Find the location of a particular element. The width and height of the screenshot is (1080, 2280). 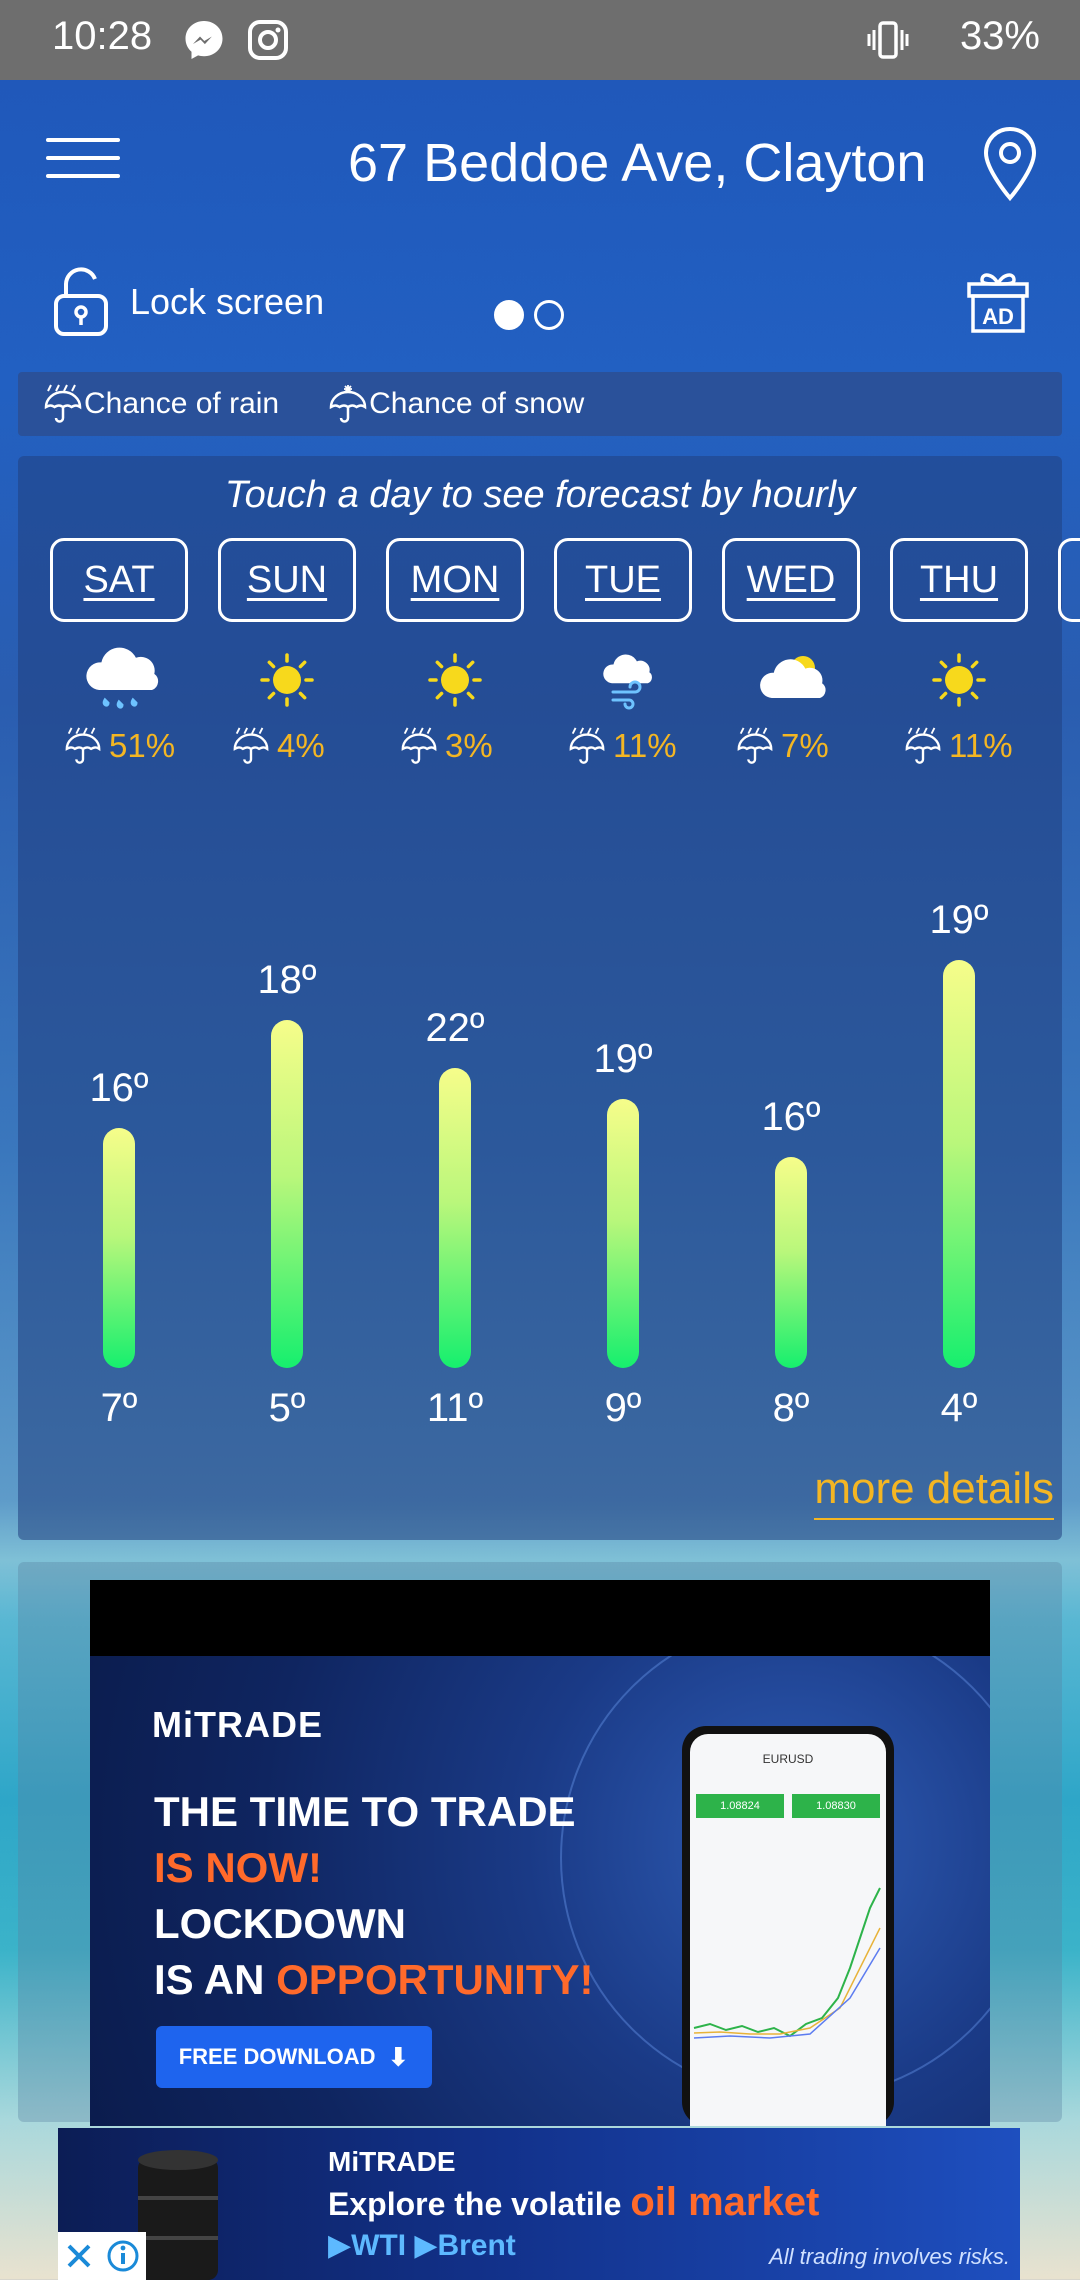

download-arrow-icon: ⬇ is located at coordinates (398, 2056).